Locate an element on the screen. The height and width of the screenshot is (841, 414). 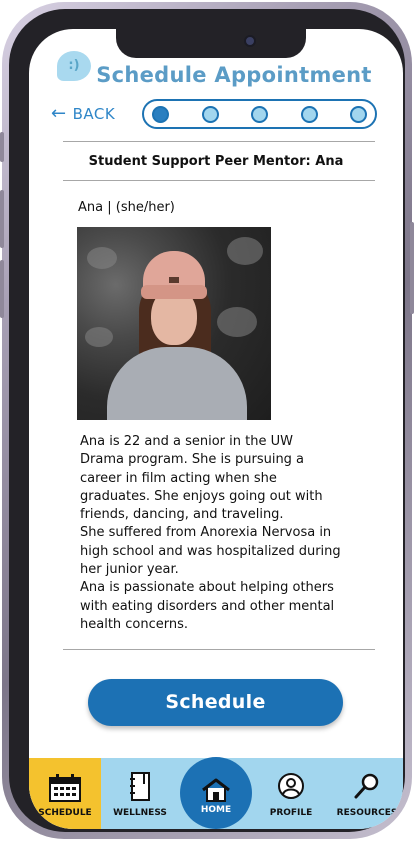
power-button is located at coordinates (412, 268).